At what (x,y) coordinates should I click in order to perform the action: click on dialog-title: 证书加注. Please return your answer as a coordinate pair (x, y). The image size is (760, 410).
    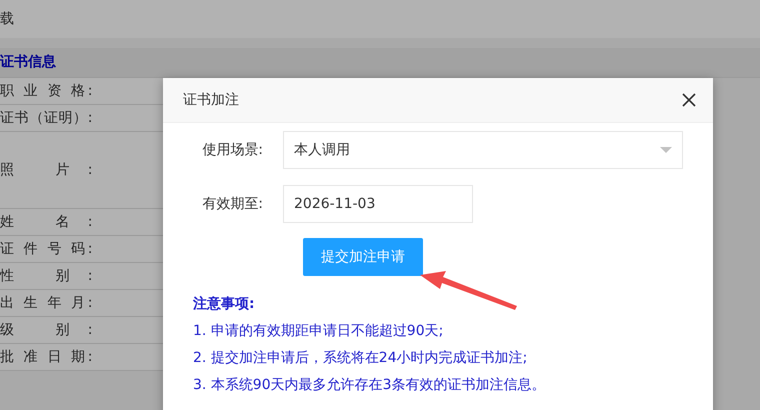
    Looking at the image, I should click on (211, 100).